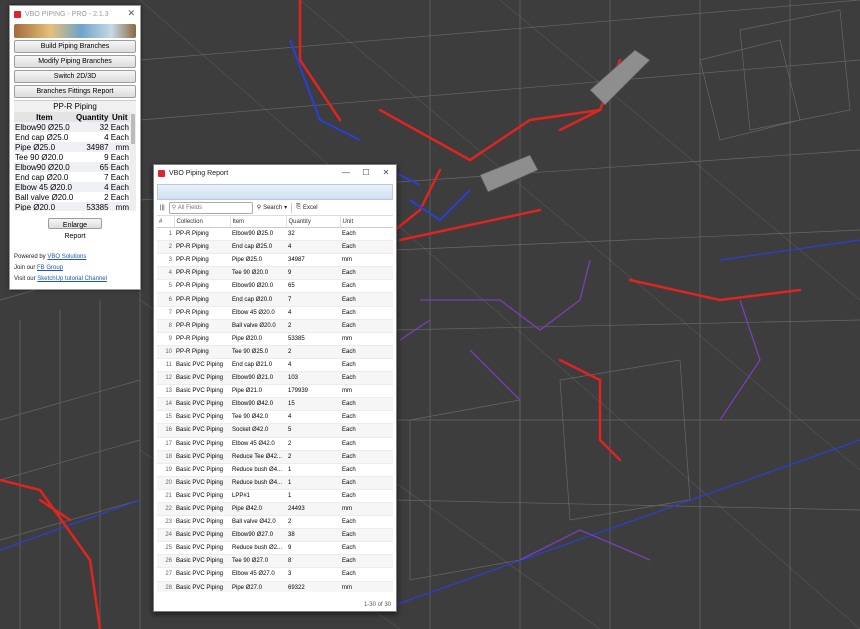  Describe the element at coordinates (346, 173) in the screenshot. I see `minimize-icon: —` at that location.